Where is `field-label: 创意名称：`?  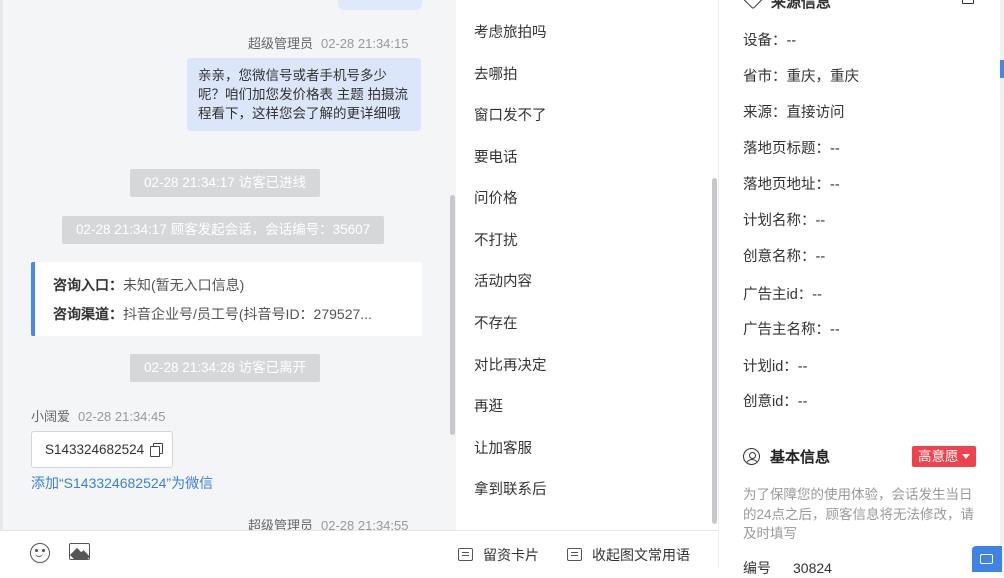
field-label: 创意名称： is located at coordinates (779, 257).